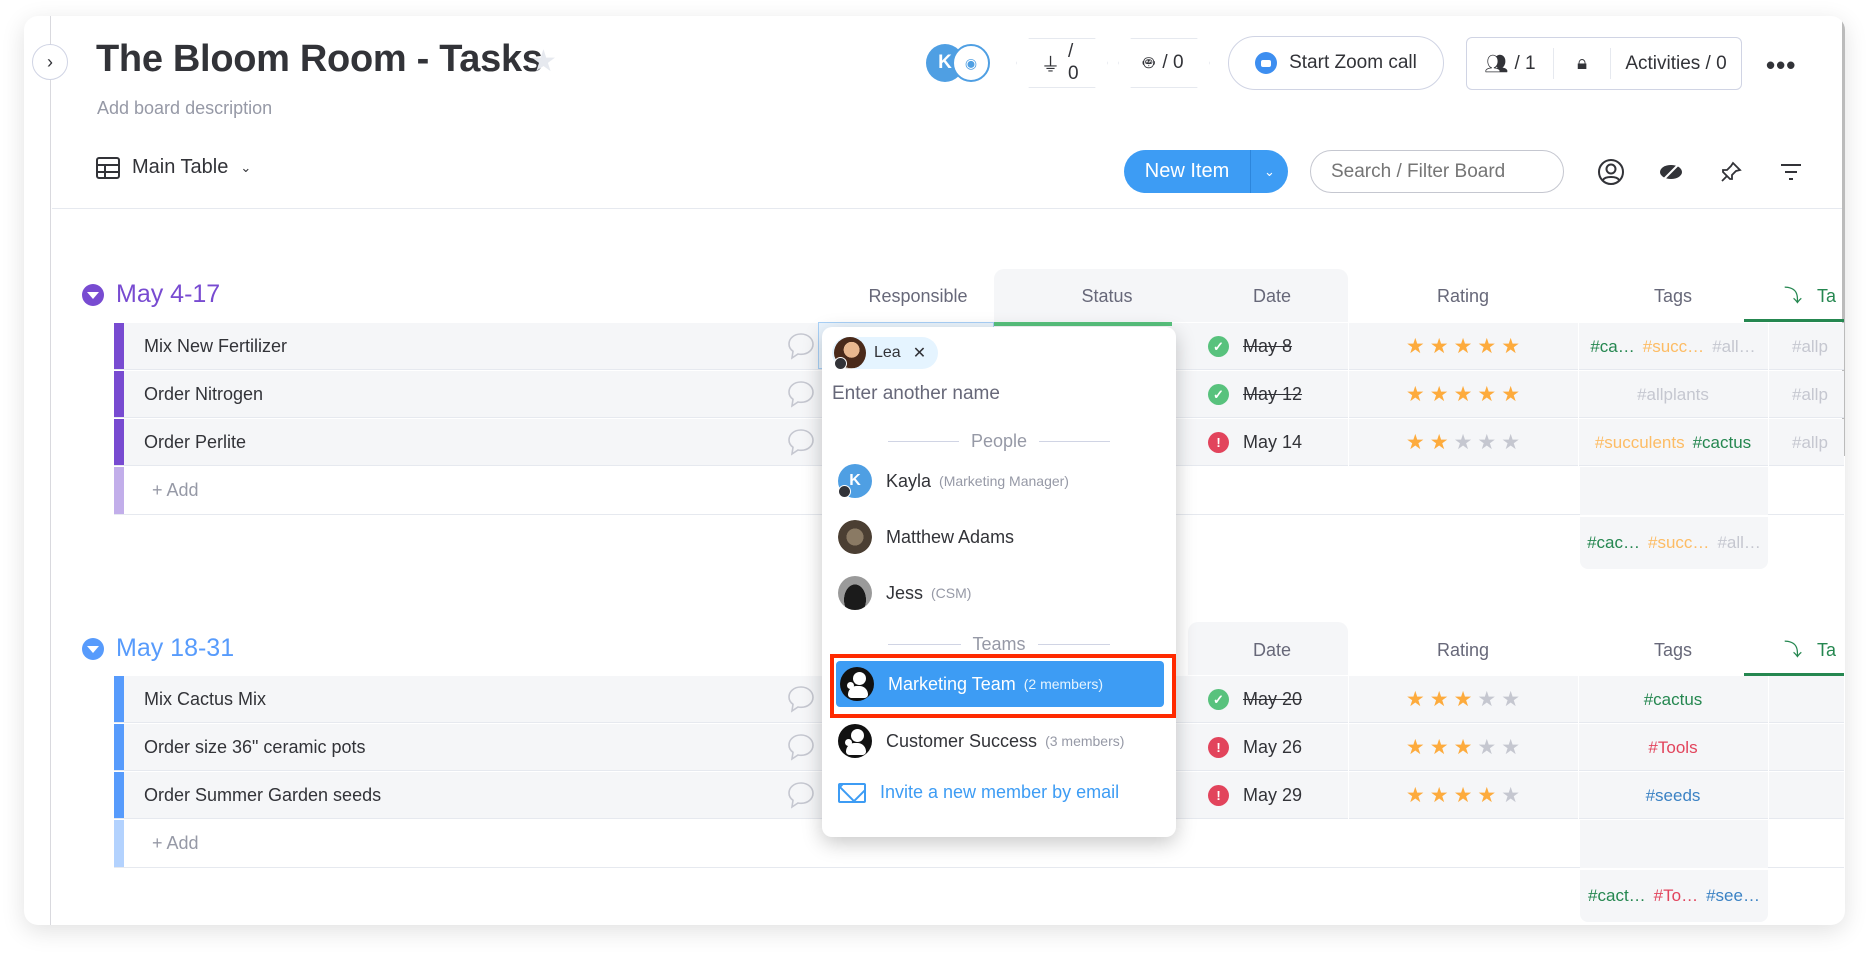 This screenshot has height=957, width=1868. What do you see at coordinates (885, 353) in the screenshot?
I see `assigned-person-chip: Lea ✕` at bounding box center [885, 353].